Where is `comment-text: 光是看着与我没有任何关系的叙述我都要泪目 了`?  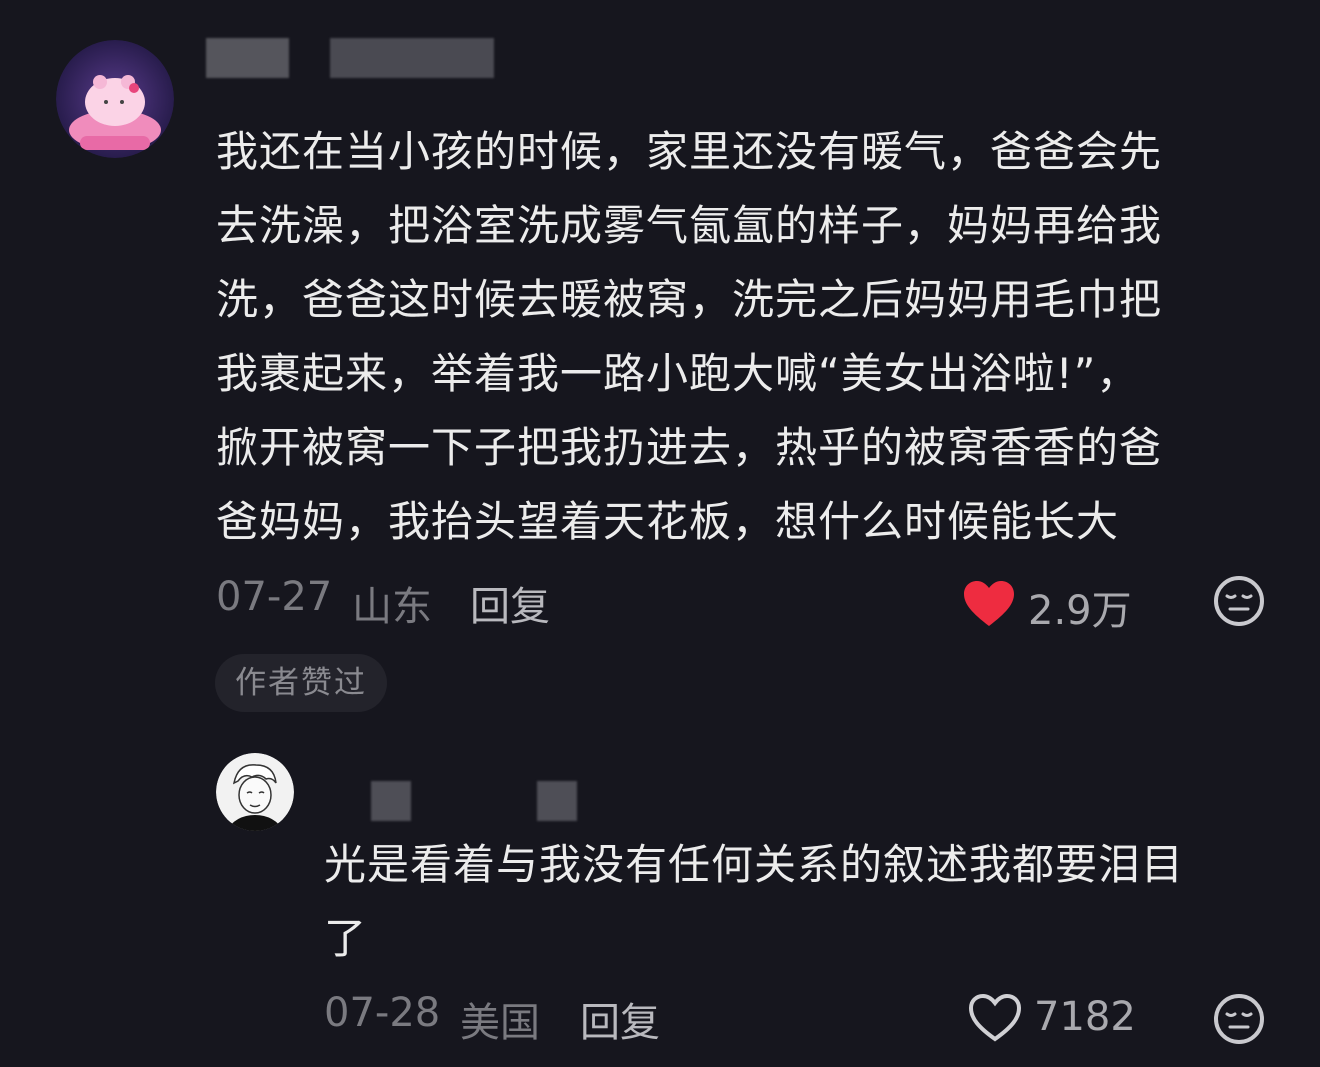 comment-text: 光是看着与我没有任何关系的叙述我都要泪目 了 is located at coordinates (754, 901).